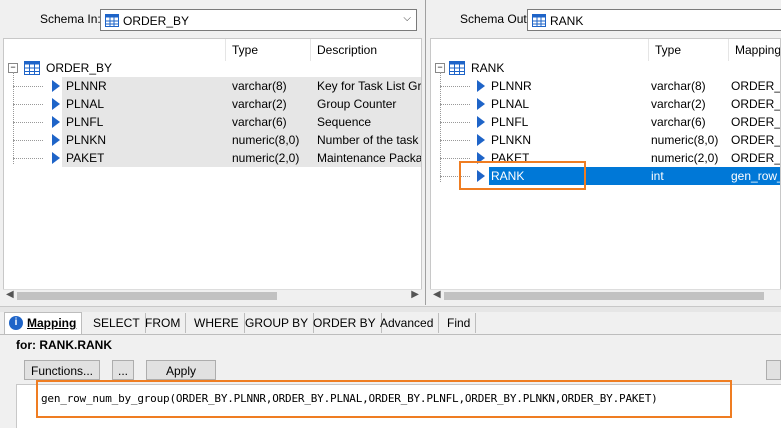 The width and height of the screenshot is (781, 428). Describe the element at coordinates (357, 104) in the screenshot. I see `field-description: Group Counter` at that location.